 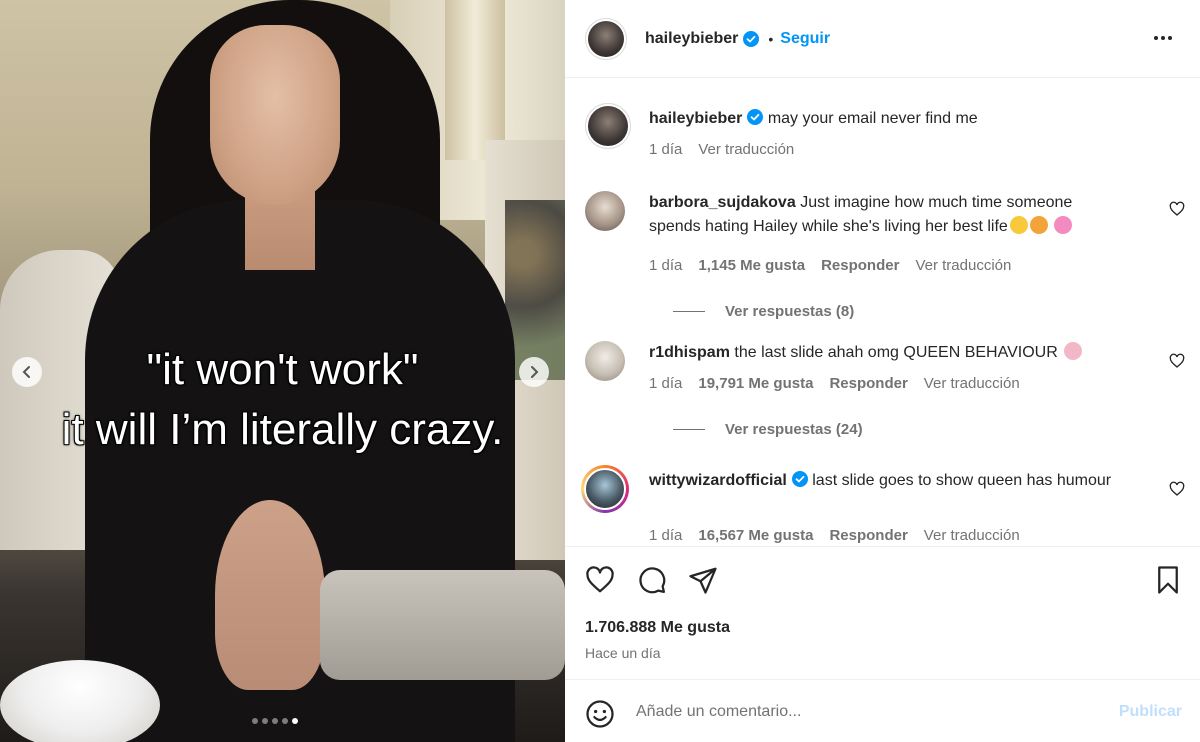 I want to click on chevron-left-icon, so click(x=26, y=372).